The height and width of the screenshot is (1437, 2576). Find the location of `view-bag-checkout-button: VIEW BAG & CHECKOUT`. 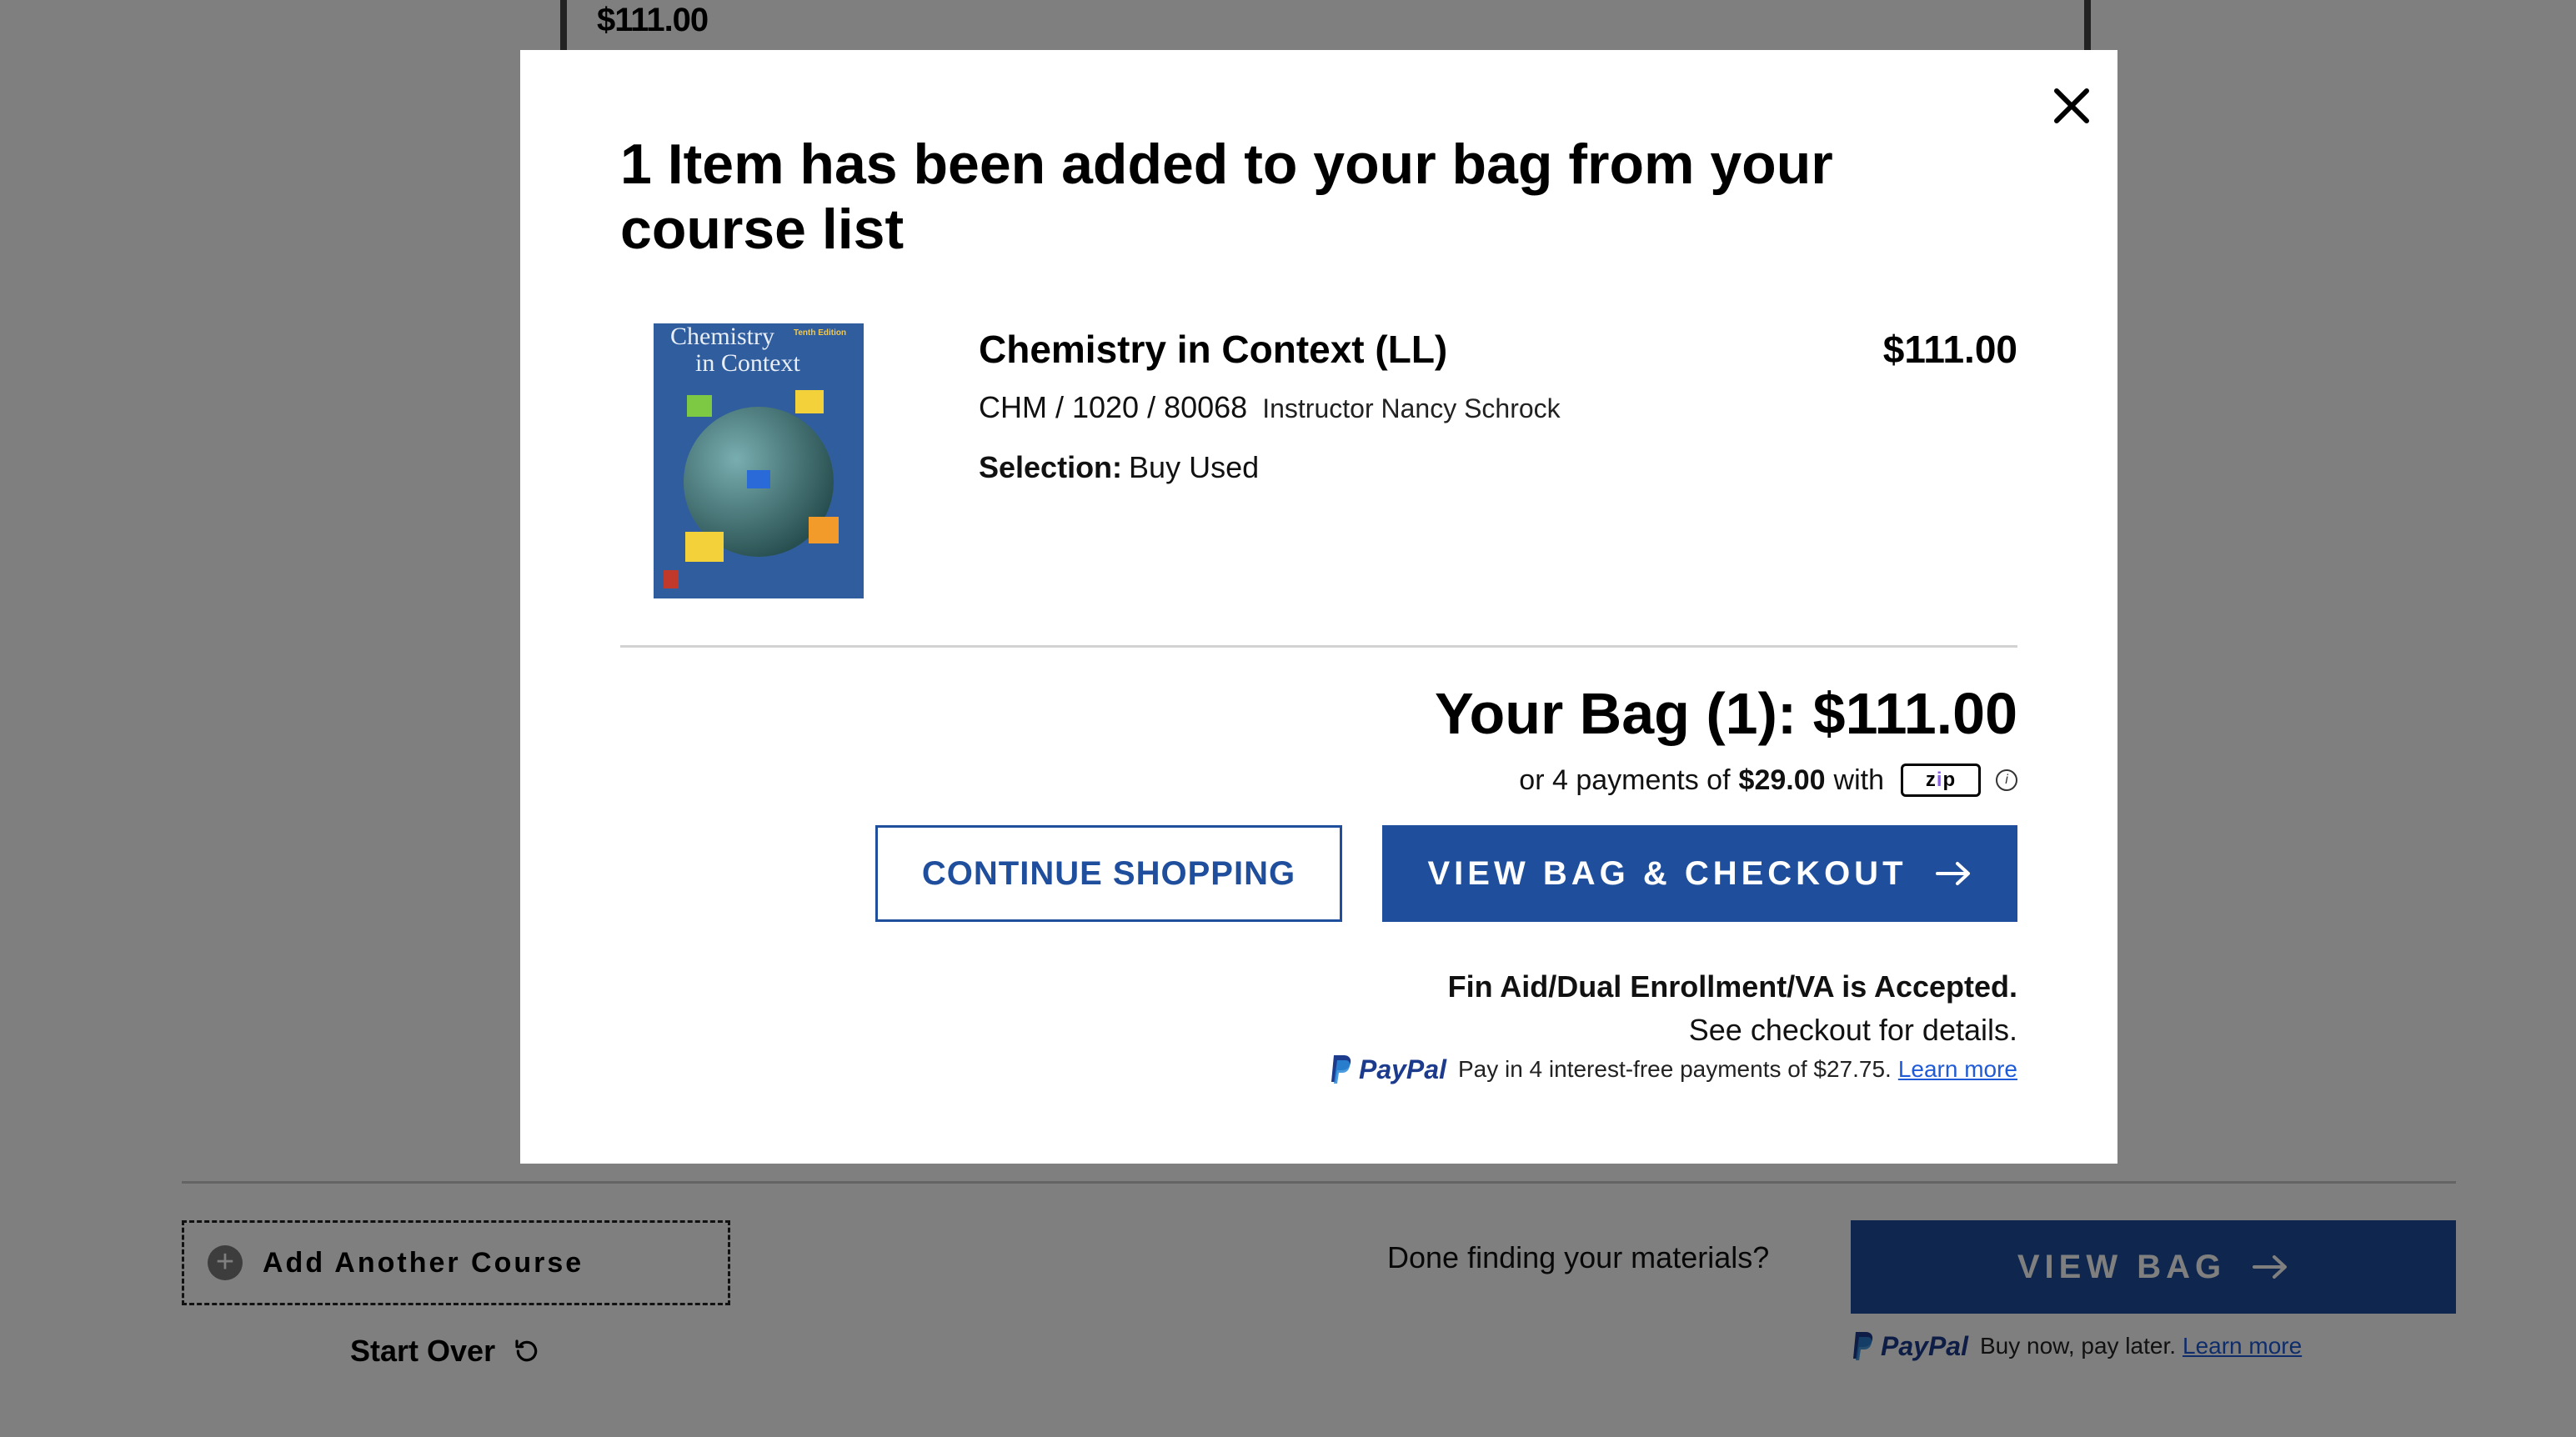

view-bag-checkout-button: VIEW BAG & CHECKOUT is located at coordinates (1699, 874).